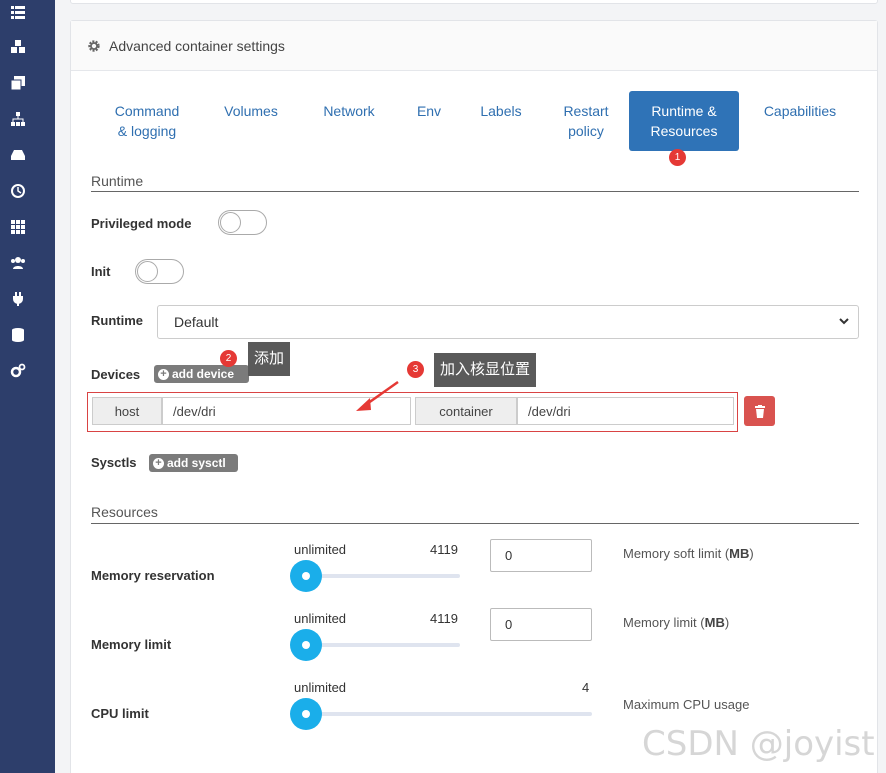 Image resolution: width=886 pixels, height=773 pixels. Describe the element at coordinates (18, 299) in the screenshot. I see `plug-icon` at that location.